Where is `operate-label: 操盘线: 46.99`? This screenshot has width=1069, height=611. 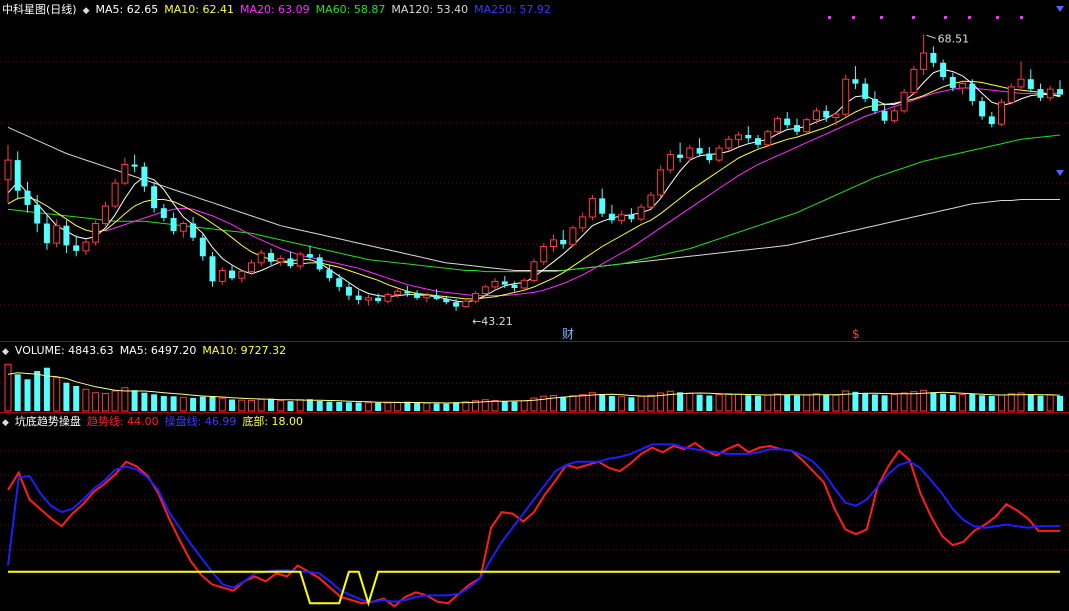 operate-label: 操盘线: 46.99 is located at coordinates (200, 421).